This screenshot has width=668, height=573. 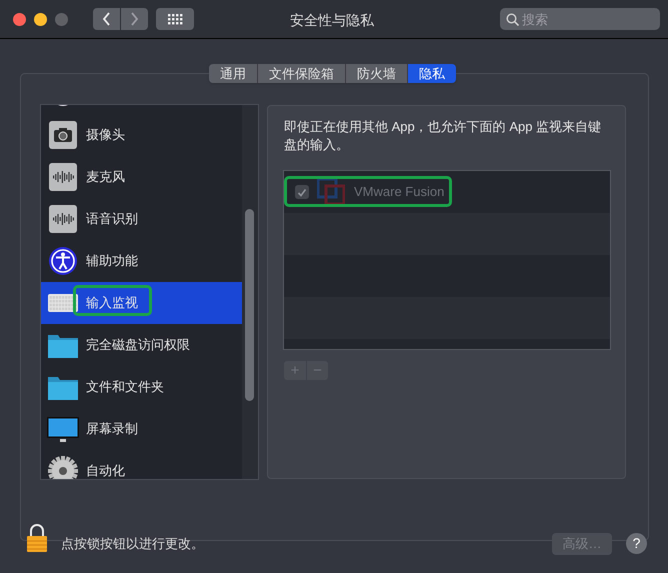 What do you see at coordinates (112, 261) in the screenshot?
I see `sidebar-label: 辅助功能` at bounding box center [112, 261].